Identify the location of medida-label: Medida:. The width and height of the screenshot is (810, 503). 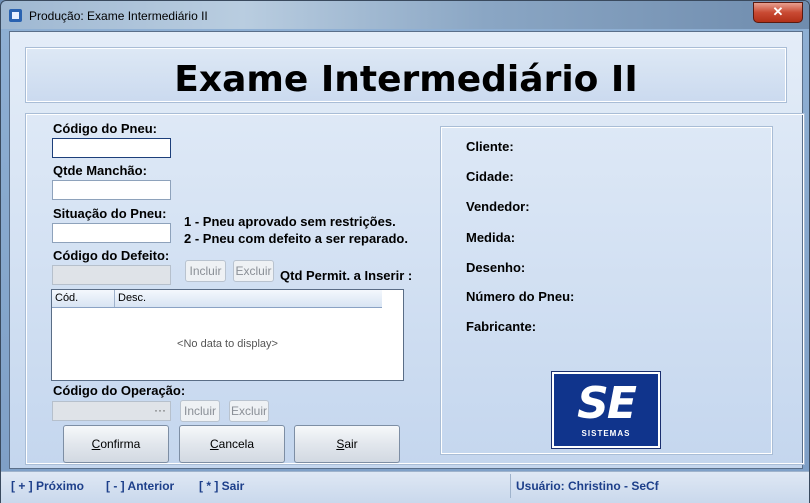
(491, 237).